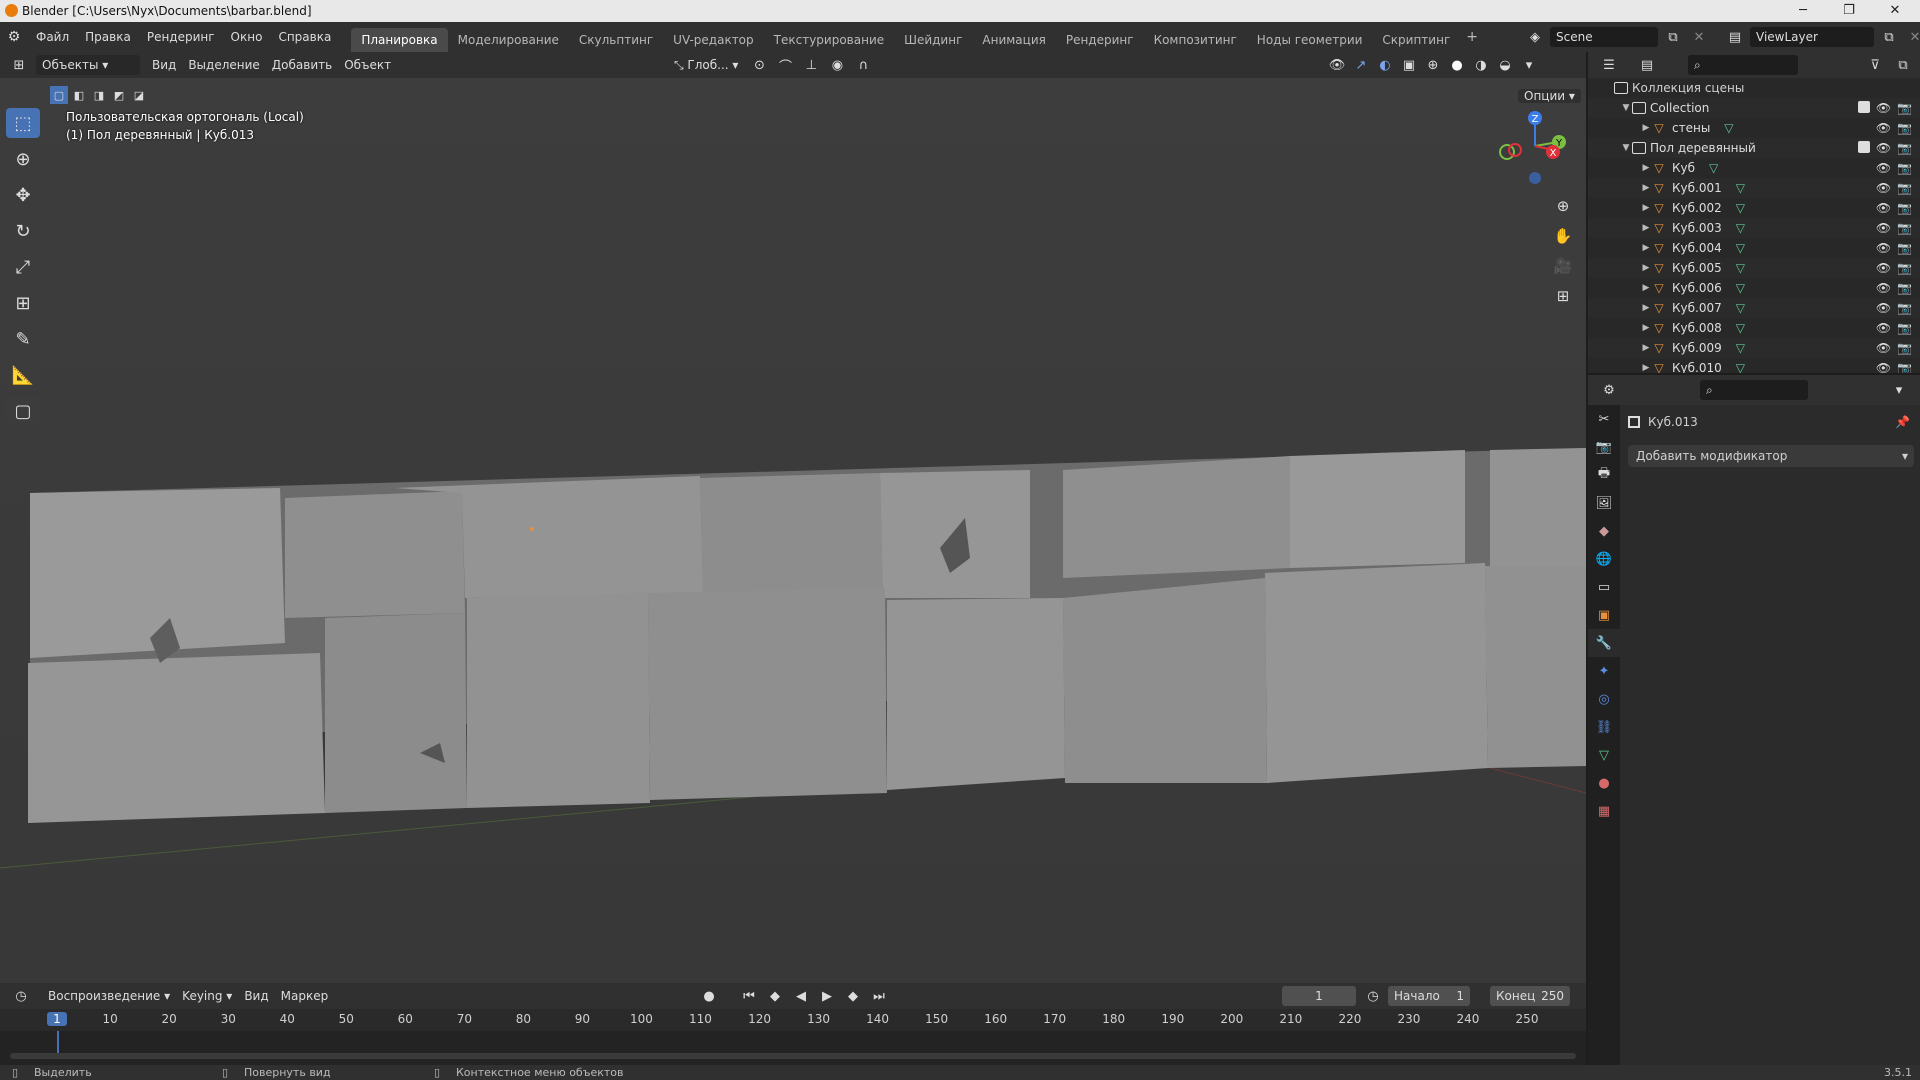 This screenshot has height=1080, width=1920. I want to click on outliner-row: ▶ ▽ Куб.007 ▽ 👁 📷, so click(1754, 308).